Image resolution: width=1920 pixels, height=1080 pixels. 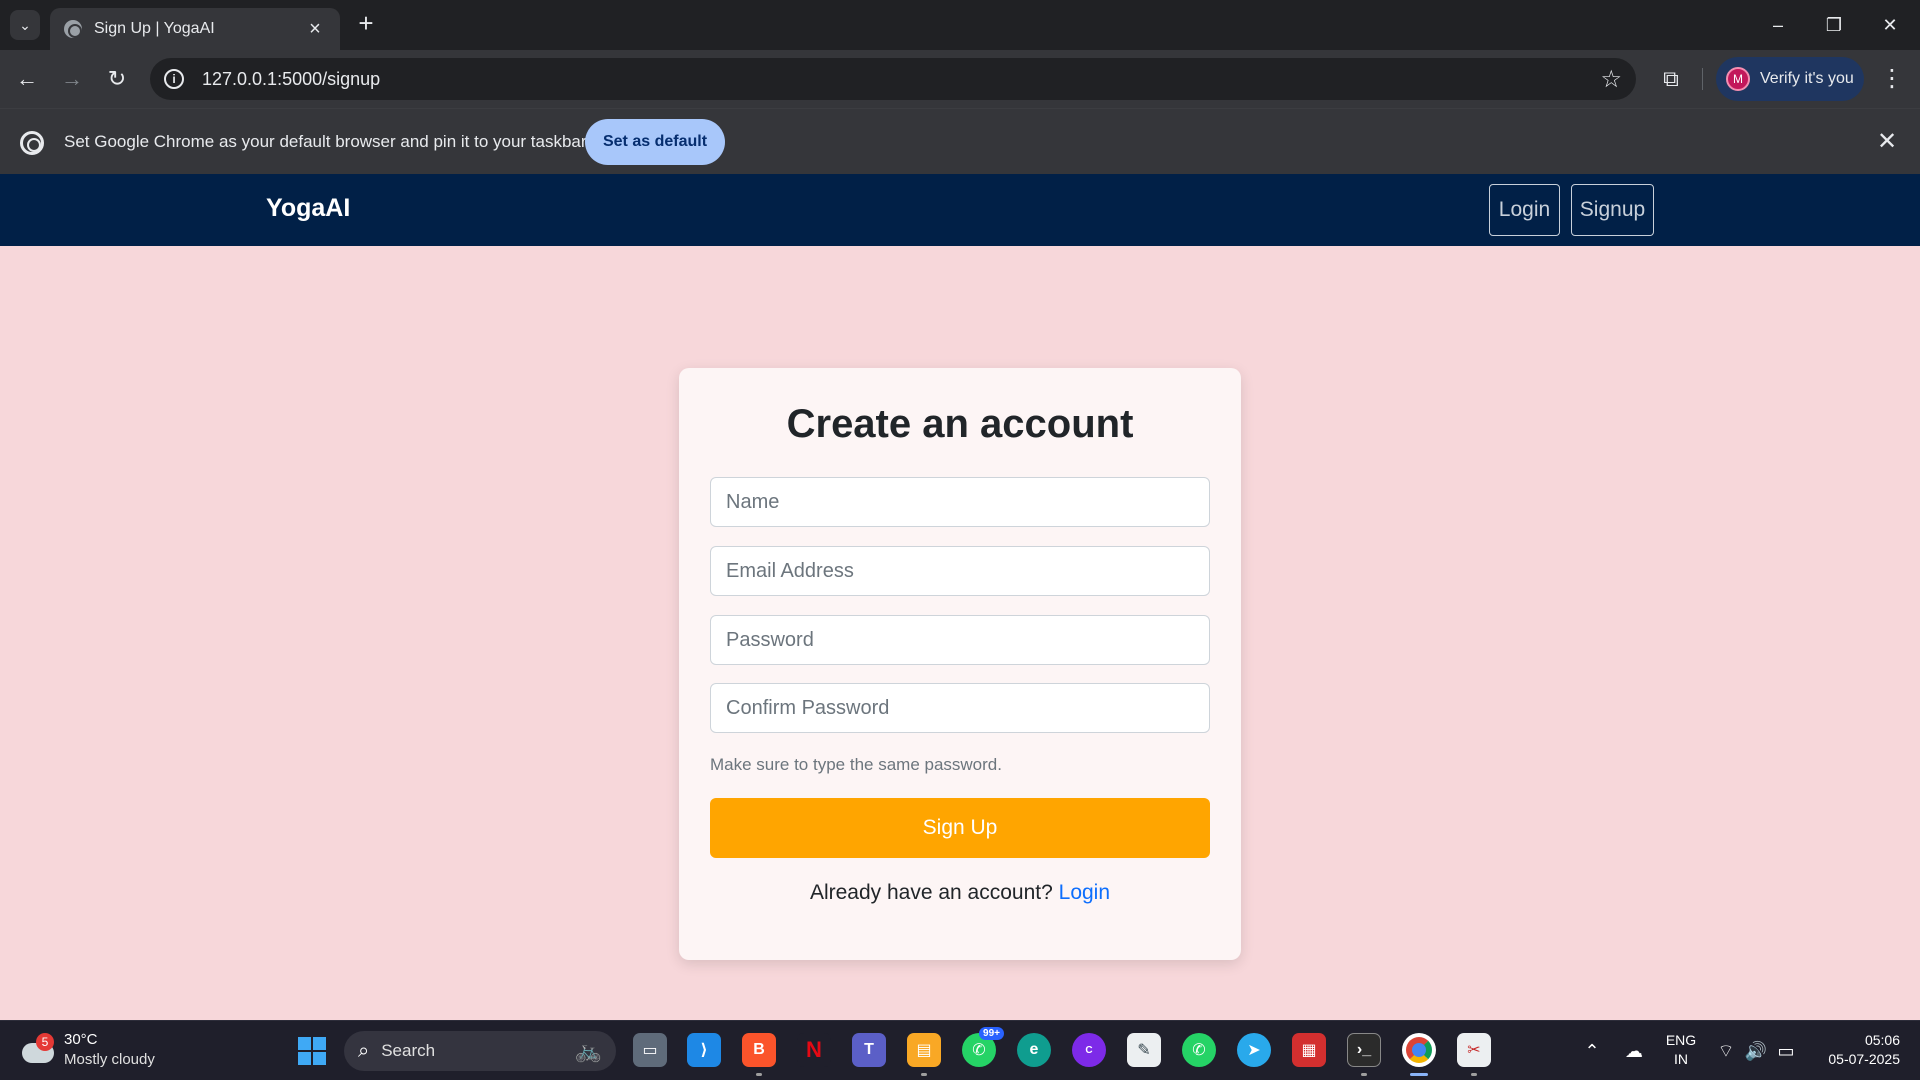 I want to click on notification-badge: 99+, so click(x=991, y=1033).